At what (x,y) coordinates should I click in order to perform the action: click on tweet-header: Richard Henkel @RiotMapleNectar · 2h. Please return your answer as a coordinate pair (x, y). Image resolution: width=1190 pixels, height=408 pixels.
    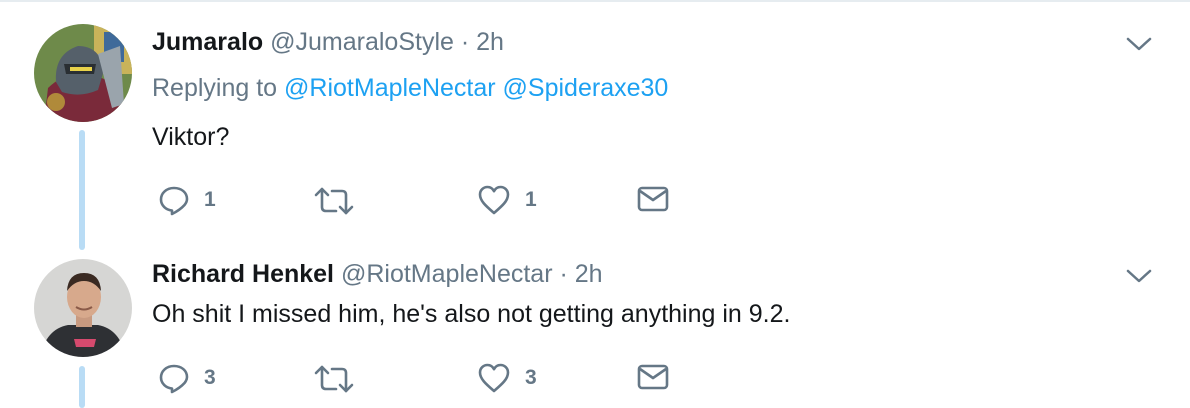
    Looking at the image, I should click on (377, 274).